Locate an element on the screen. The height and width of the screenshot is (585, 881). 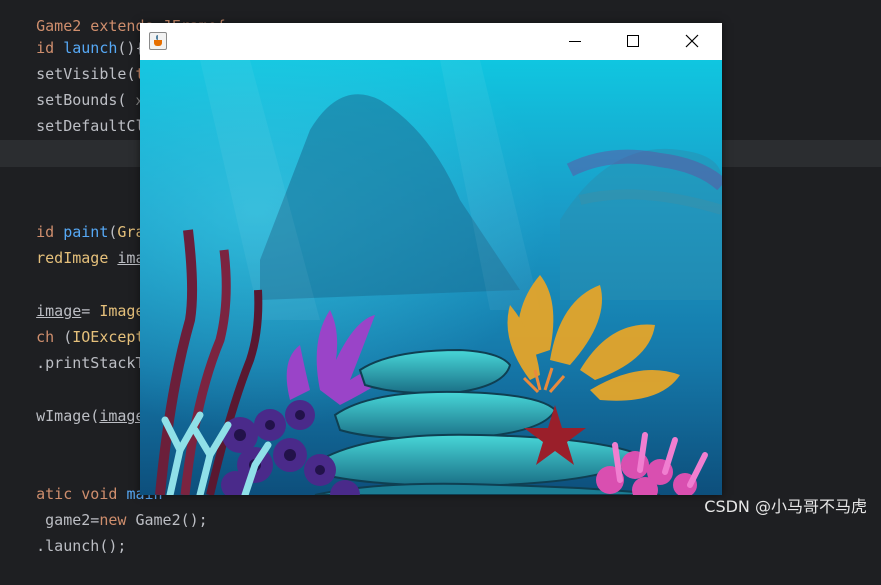
minimize-button is located at coordinates (574, 41).